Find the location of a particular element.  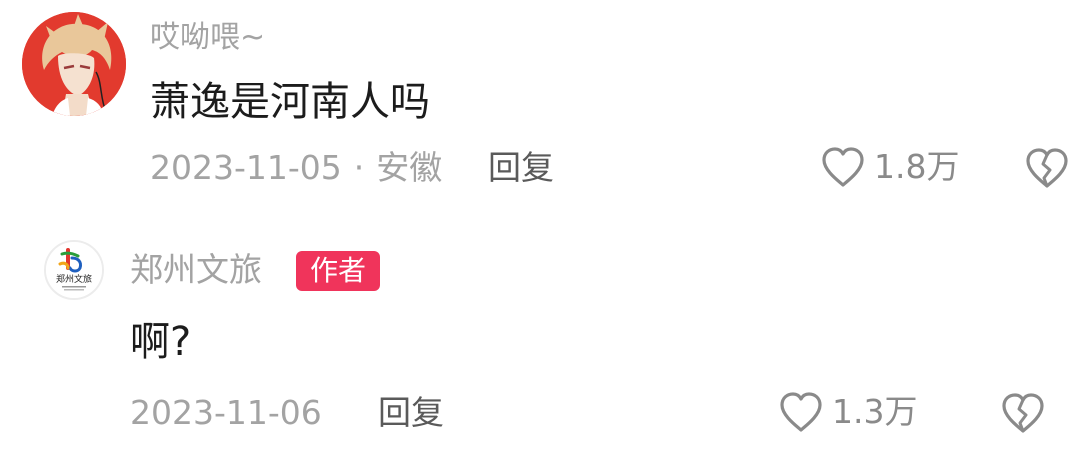

comment-date: 2023-11-06 is located at coordinates (226, 412).